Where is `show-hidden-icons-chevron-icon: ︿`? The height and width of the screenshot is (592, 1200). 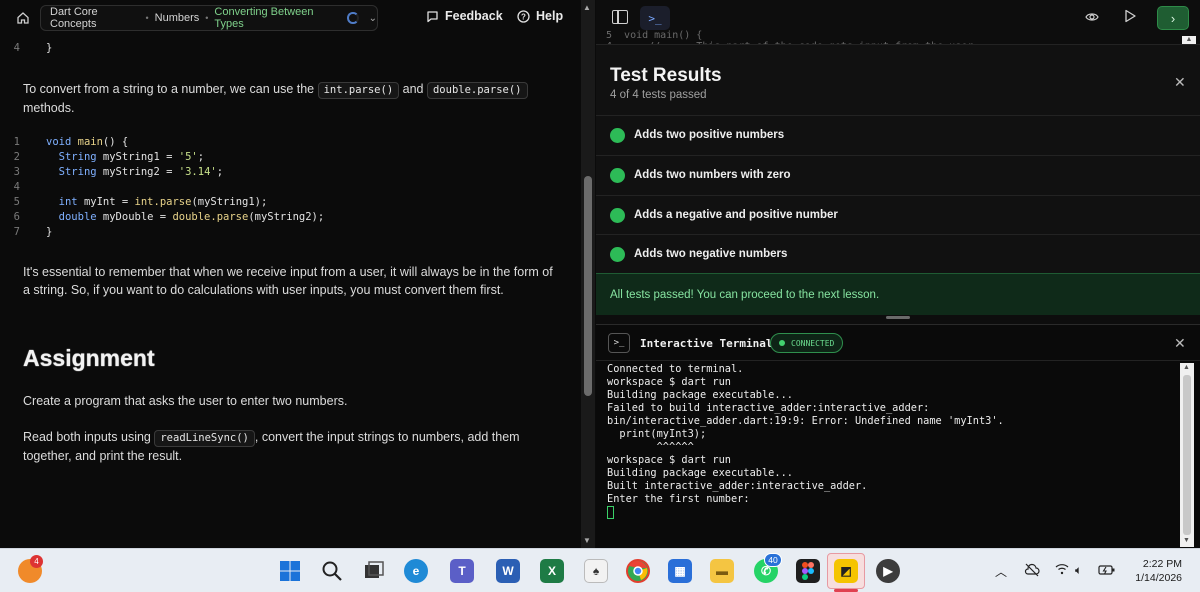 show-hidden-icons-chevron-icon: ︿ is located at coordinates (1001, 571).